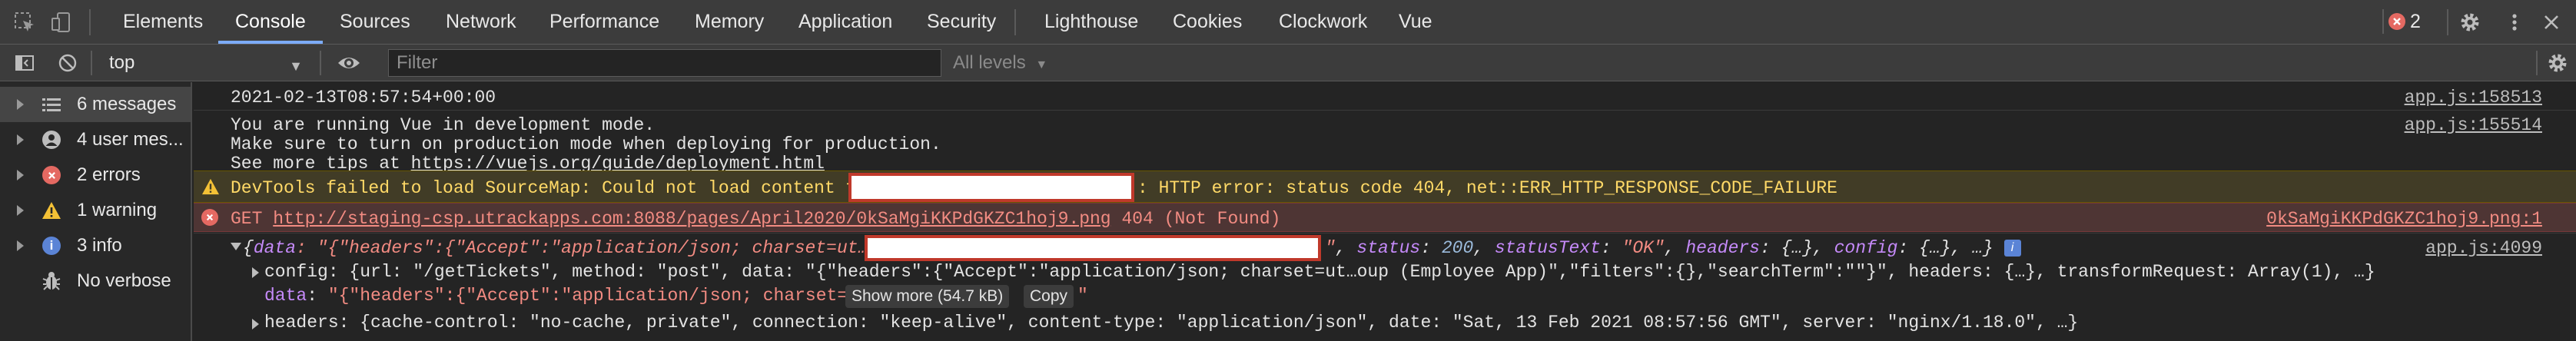  What do you see at coordinates (989, 62) in the screenshot?
I see `log-levels-label: All levels` at bounding box center [989, 62].